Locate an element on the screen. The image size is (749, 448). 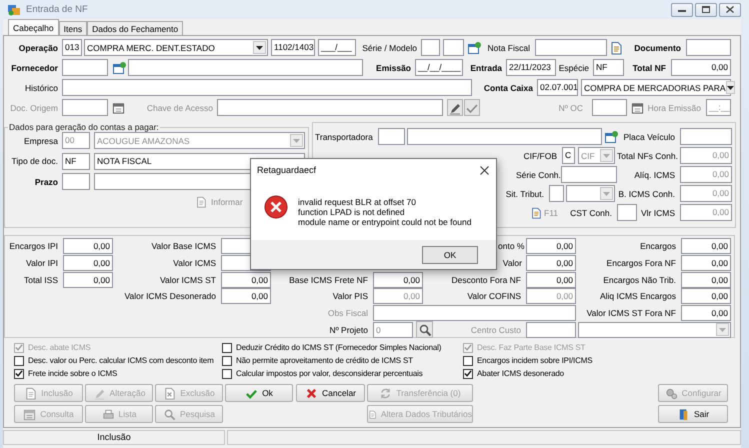
field-label: CST Conh. is located at coordinates (591, 213).